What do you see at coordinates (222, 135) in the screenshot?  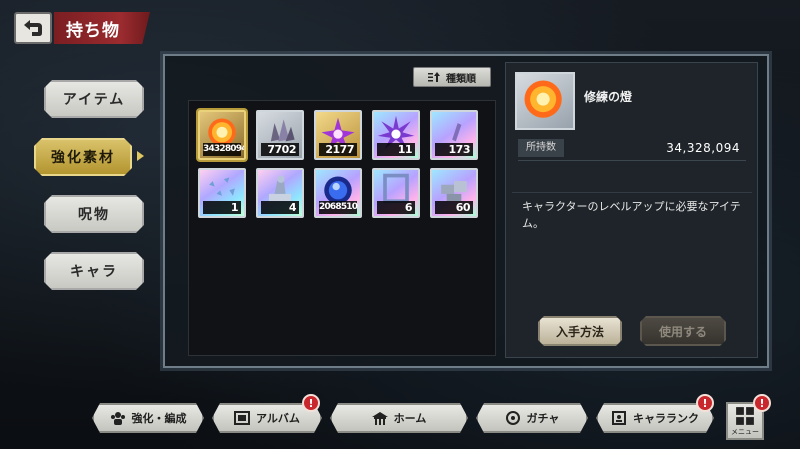 I see `item-slot-selected: 34328094` at bounding box center [222, 135].